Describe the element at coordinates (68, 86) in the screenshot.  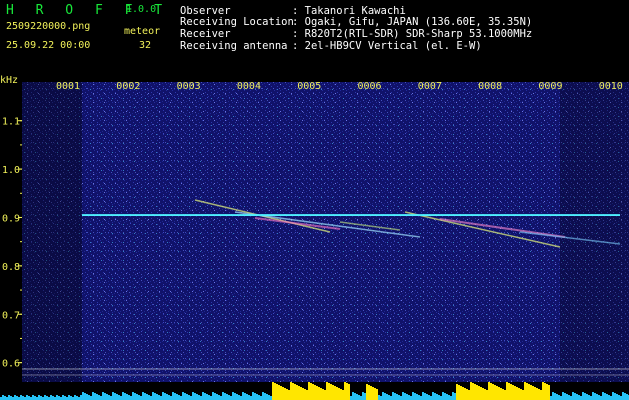
I see `time-label: 0001` at that location.